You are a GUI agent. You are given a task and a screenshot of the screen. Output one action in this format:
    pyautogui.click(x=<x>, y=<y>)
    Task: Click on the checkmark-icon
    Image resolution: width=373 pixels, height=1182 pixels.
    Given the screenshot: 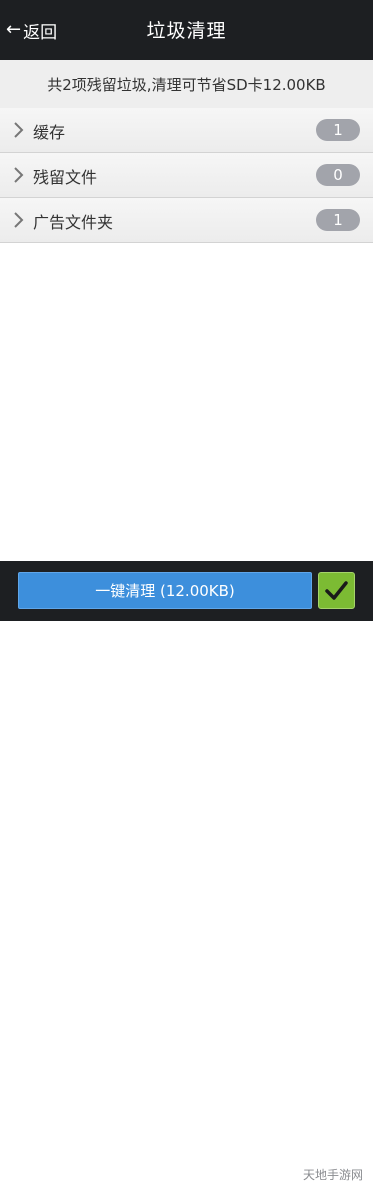 What is the action you would take?
    pyautogui.click(x=336, y=590)
    